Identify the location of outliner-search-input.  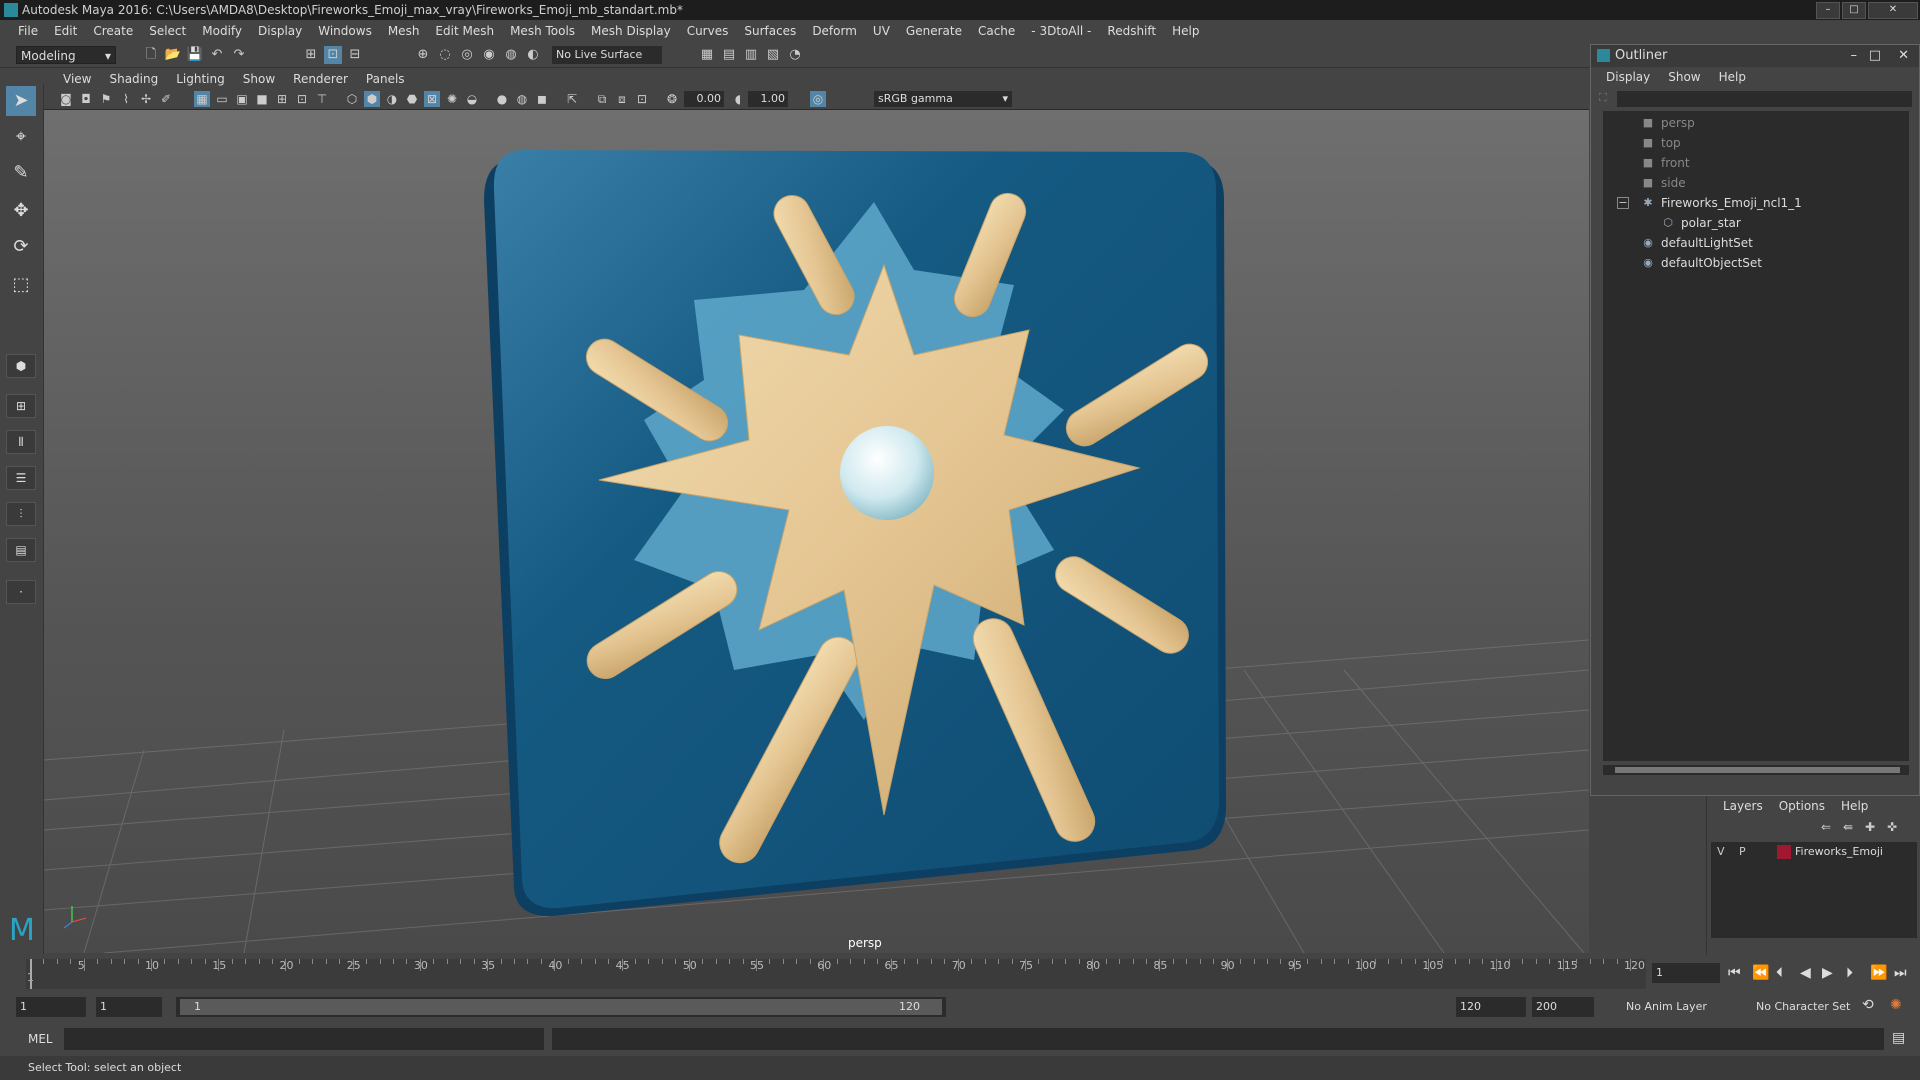
(1764, 99).